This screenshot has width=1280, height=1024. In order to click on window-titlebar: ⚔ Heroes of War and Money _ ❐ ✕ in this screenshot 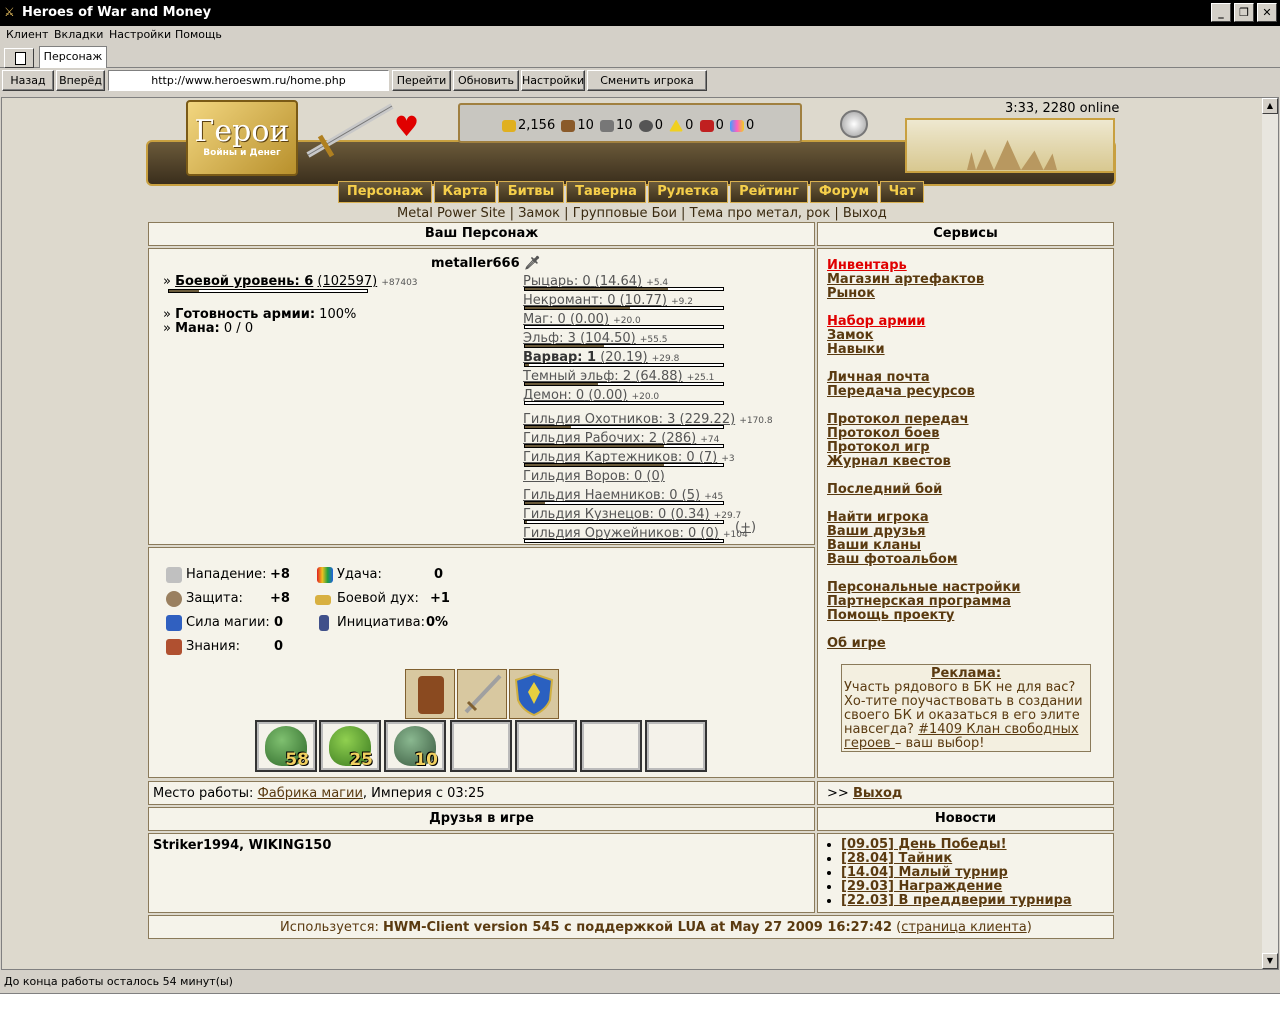, I will do `click(640, 13)`.